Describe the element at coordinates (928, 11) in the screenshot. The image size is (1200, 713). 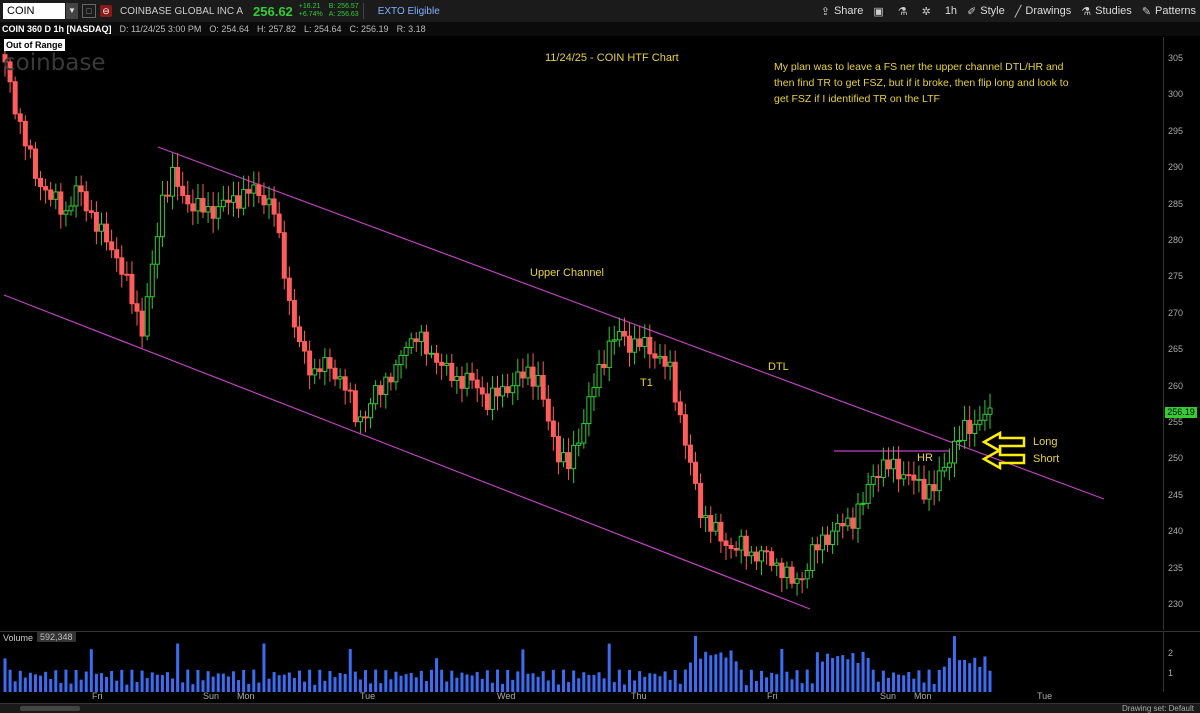
I see `settings-button: ✲` at that location.